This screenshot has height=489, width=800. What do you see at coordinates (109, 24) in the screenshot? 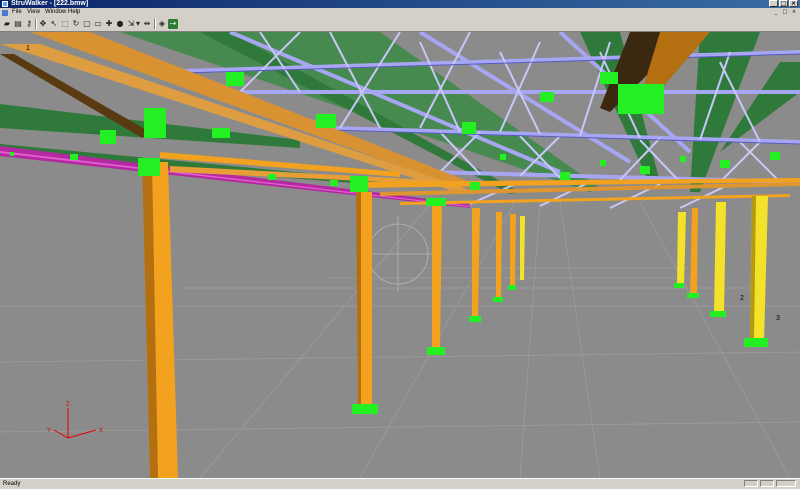
I see `walk-icon: ✚` at bounding box center [109, 24].